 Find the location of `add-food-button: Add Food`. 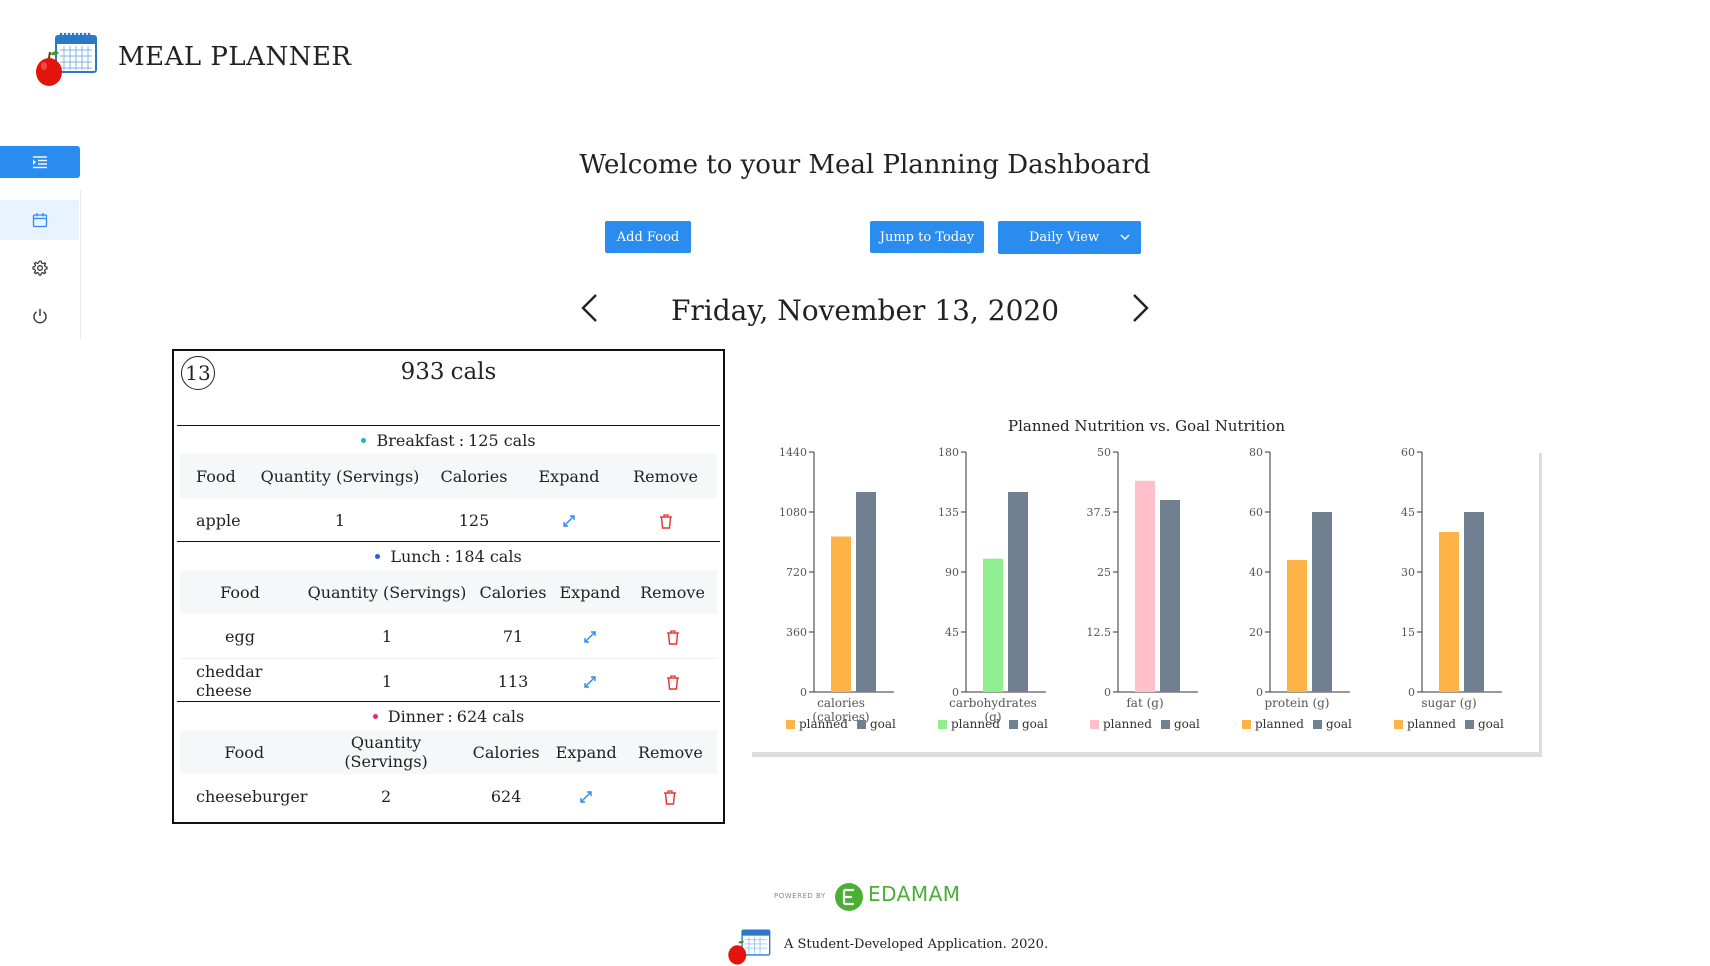

add-food-button: Add Food is located at coordinates (648, 237).